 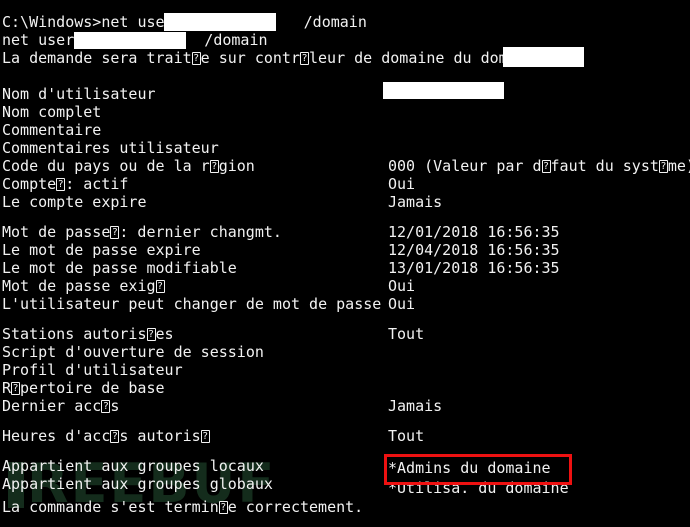 What do you see at coordinates (402, 304) in the screenshot?
I see `field-value-user-may-change-password: Oui` at bounding box center [402, 304].